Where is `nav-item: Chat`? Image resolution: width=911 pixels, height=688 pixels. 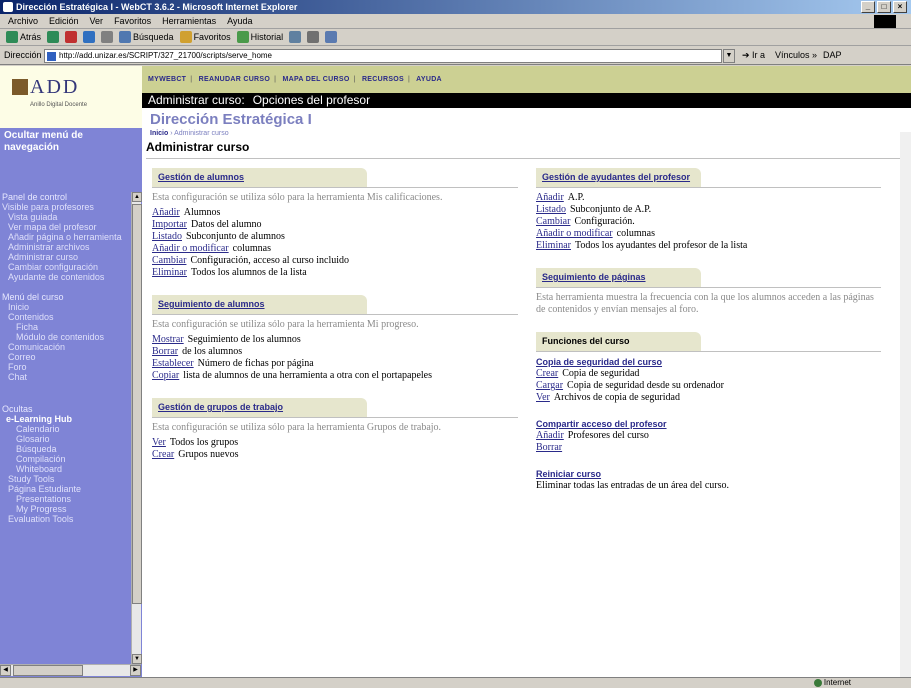
nav-item: Chat is located at coordinates (65, 377).